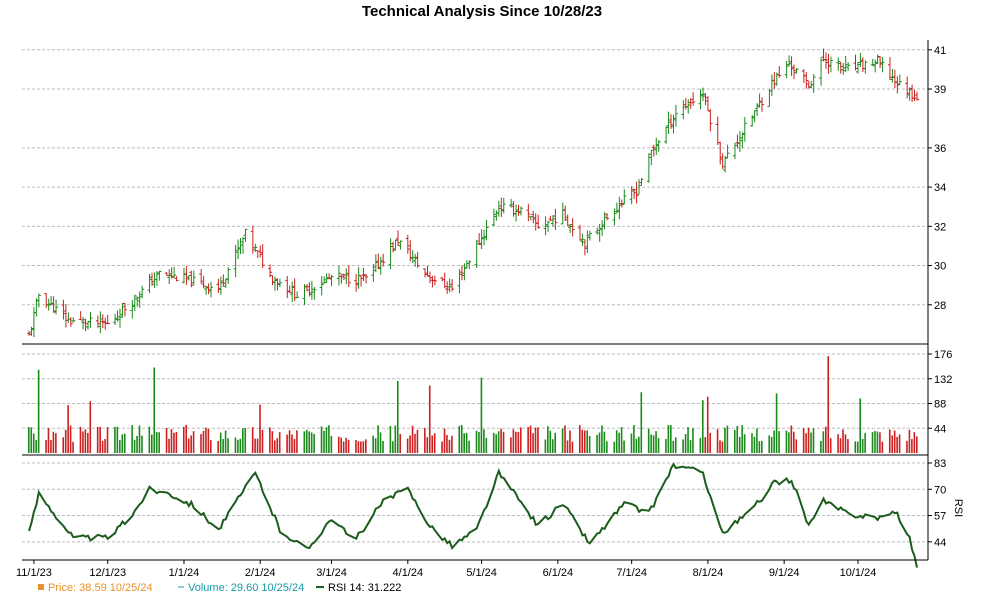  I want to click on volume-tick-label: 44, so click(940, 429).